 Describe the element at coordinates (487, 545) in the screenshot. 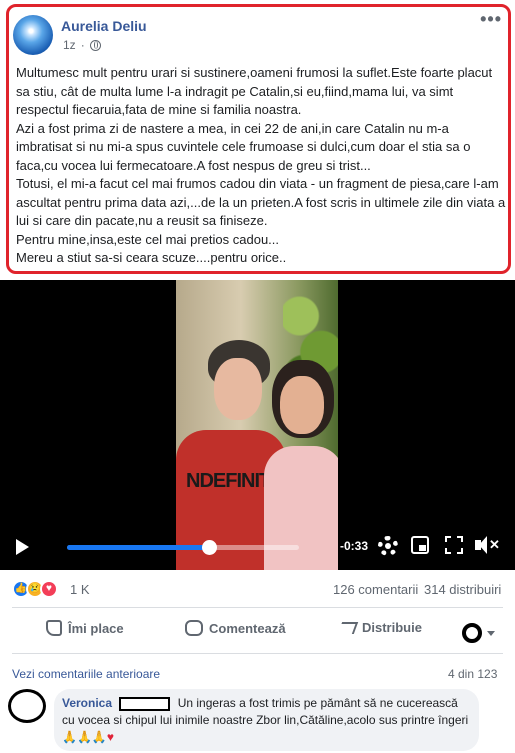

I see `mute-icon: ✕` at that location.